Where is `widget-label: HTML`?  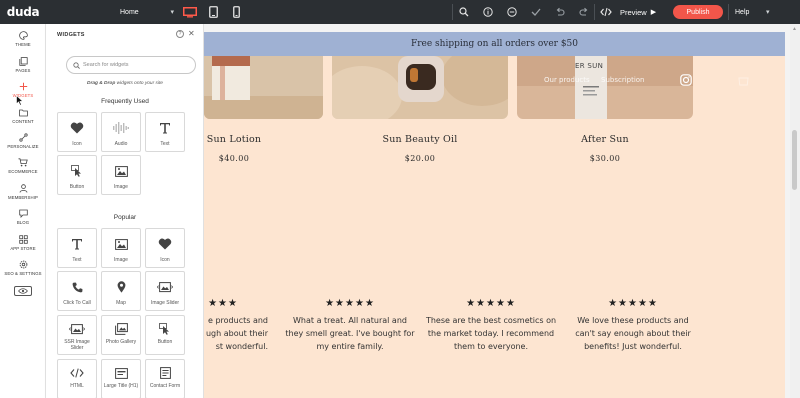
widget-label: HTML is located at coordinates (77, 386).